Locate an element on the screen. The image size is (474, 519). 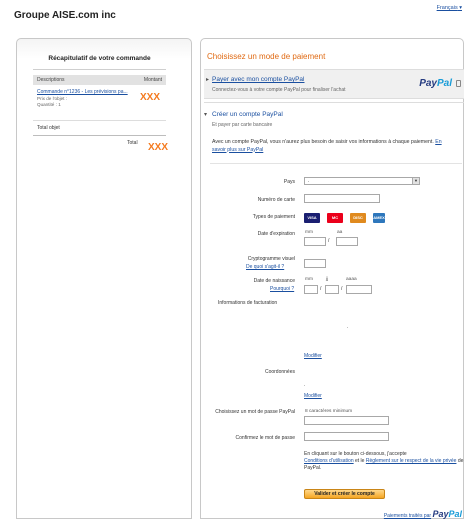
footer-text: Paiements traités par is located at coordinates (407, 516).